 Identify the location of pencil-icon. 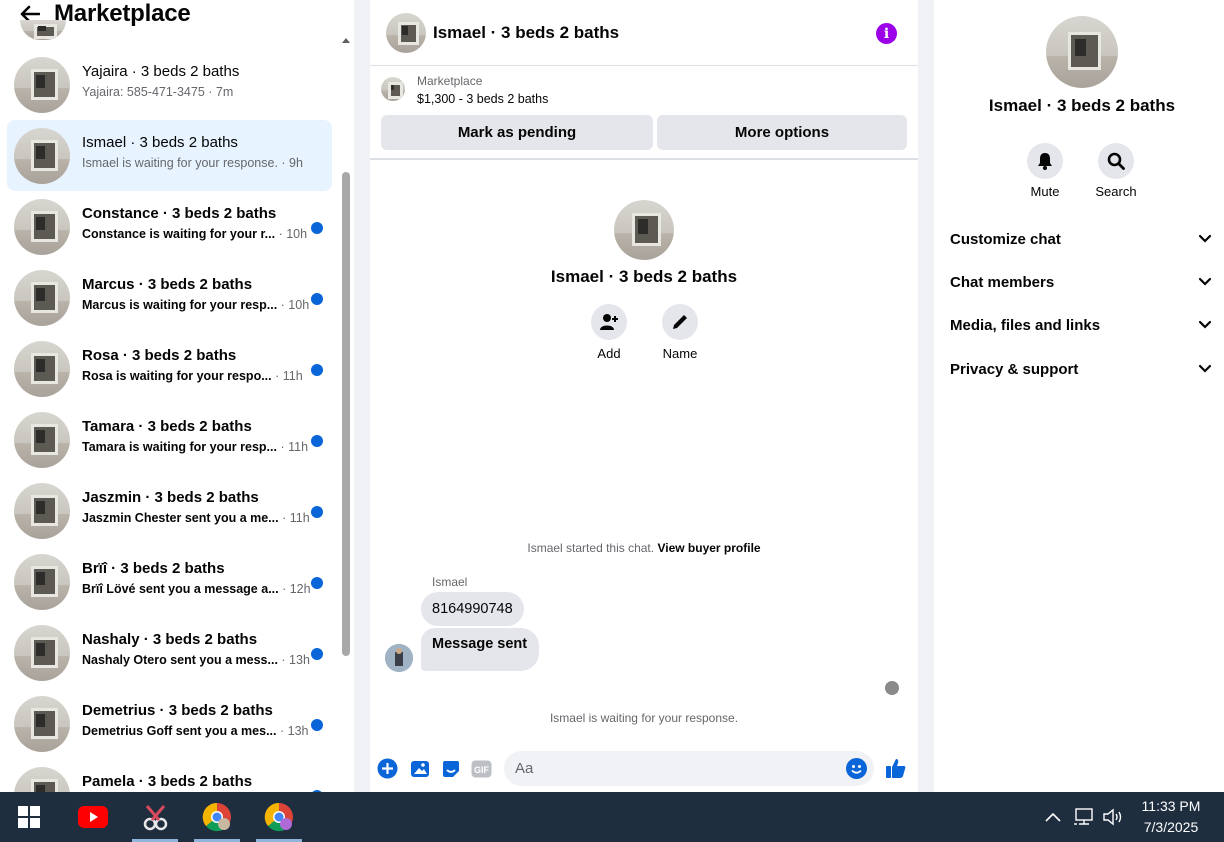
(680, 322).